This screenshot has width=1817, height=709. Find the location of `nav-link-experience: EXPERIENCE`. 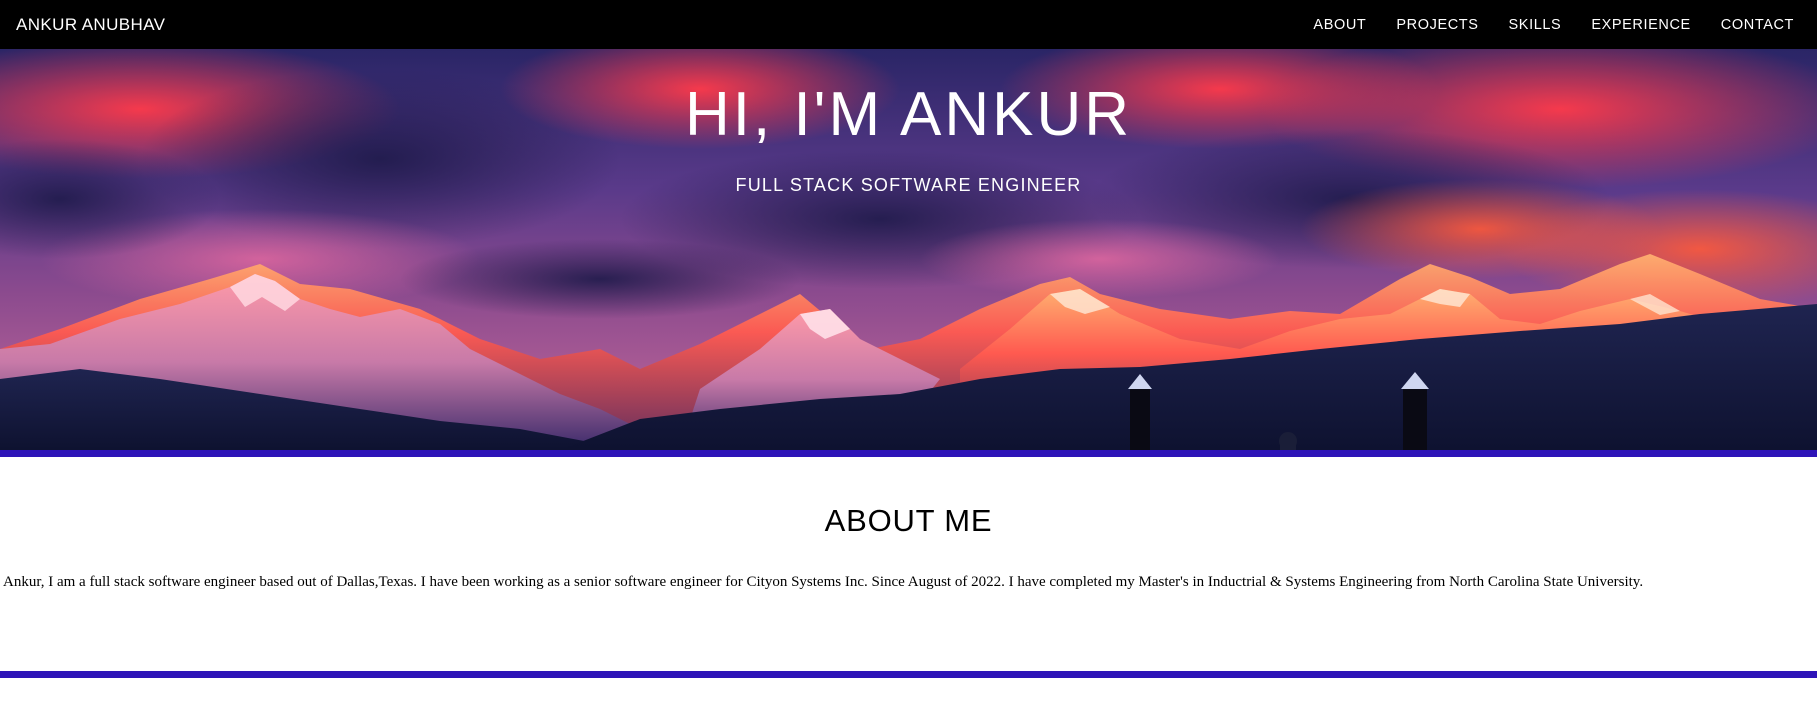

nav-link-experience: EXPERIENCE is located at coordinates (1640, 25).